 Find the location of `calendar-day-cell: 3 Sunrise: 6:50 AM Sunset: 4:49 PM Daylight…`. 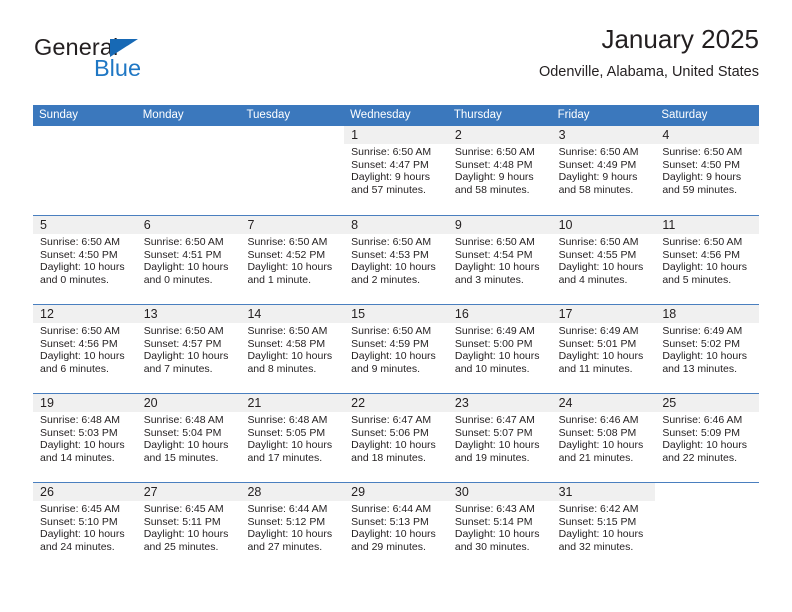

calendar-day-cell: 3 Sunrise: 6:50 AM Sunset: 4:49 PM Daylight… is located at coordinates (603, 170).